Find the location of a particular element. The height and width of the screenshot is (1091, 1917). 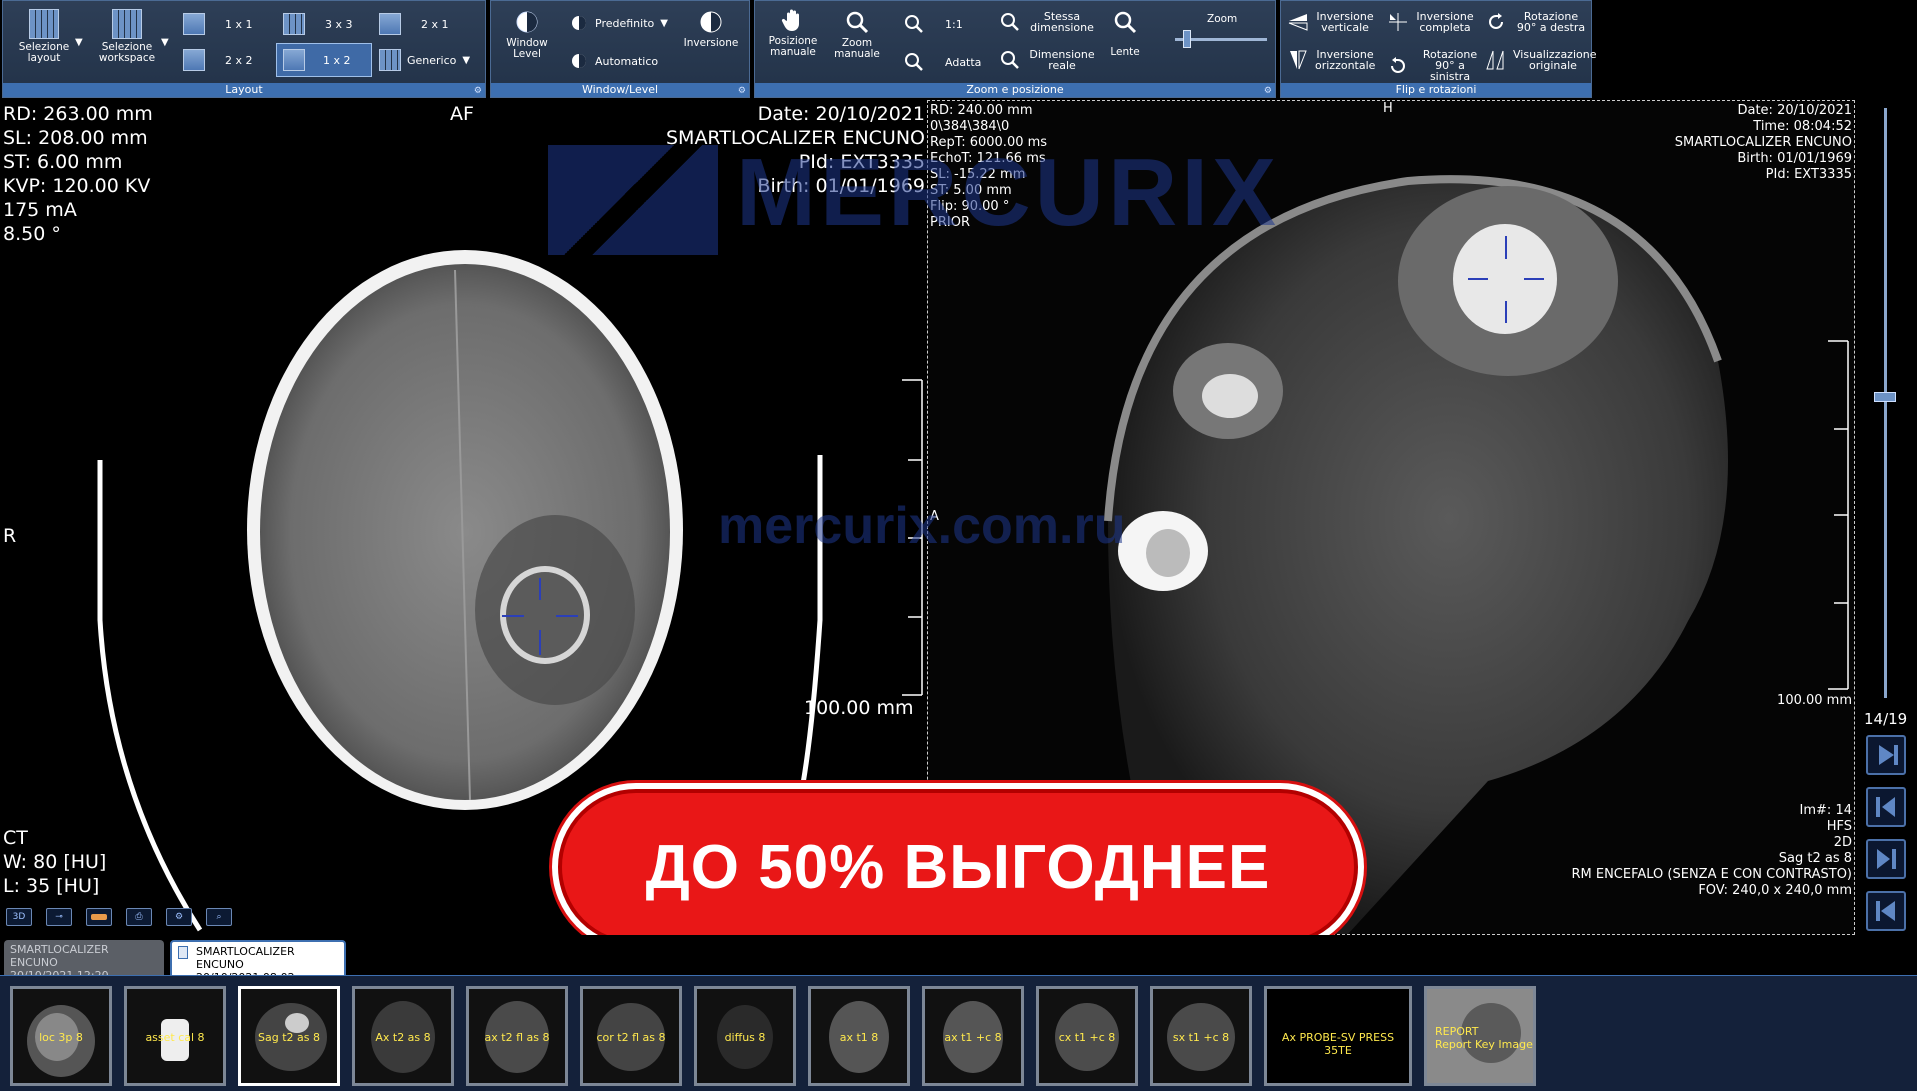

series-thumb: diffus 8 is located at coordinates (745, 1036).